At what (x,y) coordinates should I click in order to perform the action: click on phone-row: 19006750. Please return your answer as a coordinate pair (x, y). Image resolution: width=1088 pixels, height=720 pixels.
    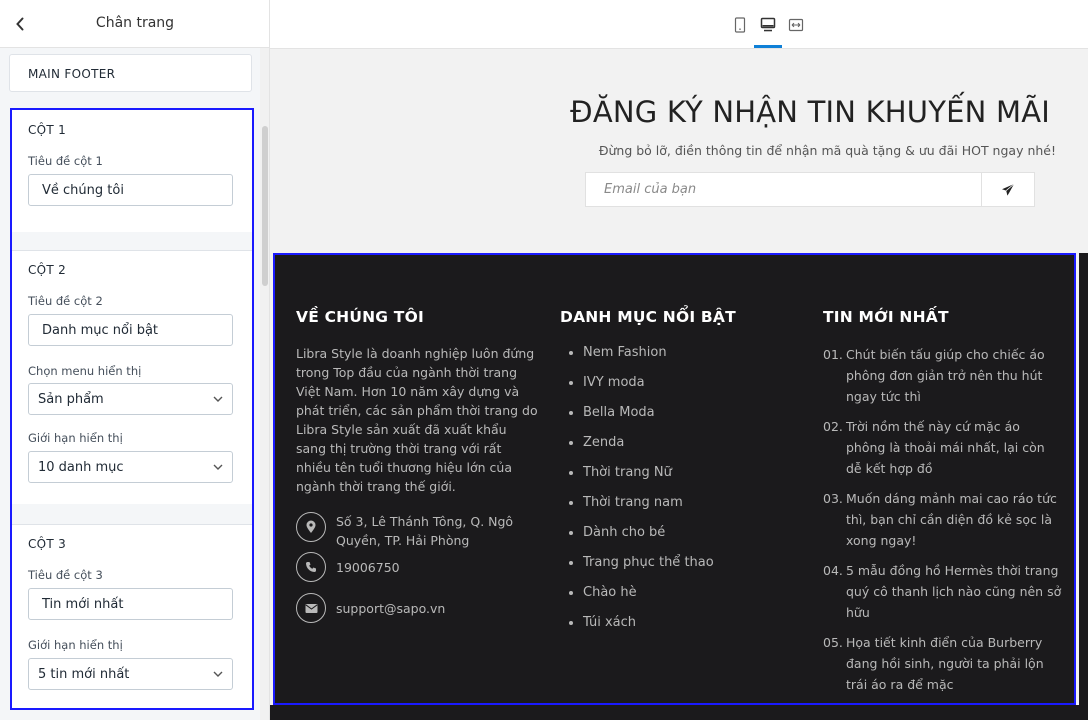
    Looking at the image, I should click on (421, 568).